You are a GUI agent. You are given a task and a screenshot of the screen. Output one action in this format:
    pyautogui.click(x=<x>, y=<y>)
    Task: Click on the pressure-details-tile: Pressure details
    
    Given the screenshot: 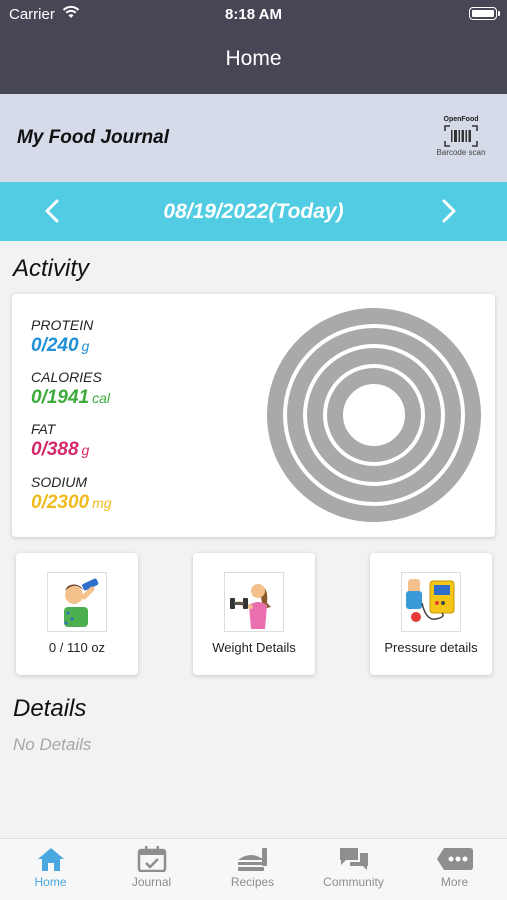 What is the action you would take?
    pyautogui.click(x=431, y=614)
    